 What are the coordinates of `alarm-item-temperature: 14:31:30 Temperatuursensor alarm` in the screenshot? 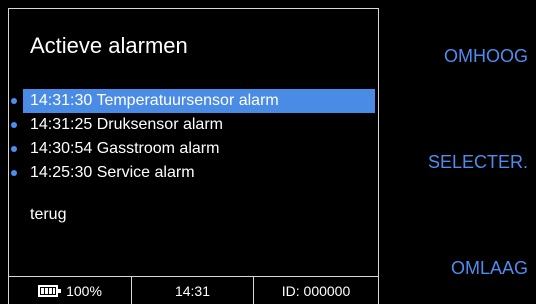 It's located at (192, 101).